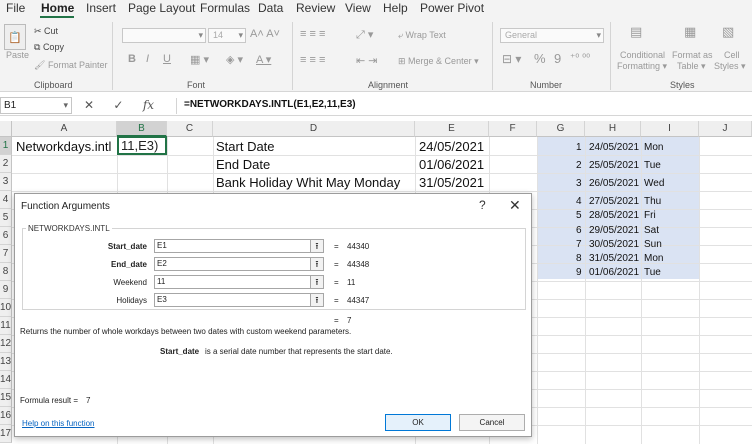 This screenshot has width=752, height=444. Describe the element at coordinates (6, 254) in the screenshot. I see `row-header-7: 7` at that location.